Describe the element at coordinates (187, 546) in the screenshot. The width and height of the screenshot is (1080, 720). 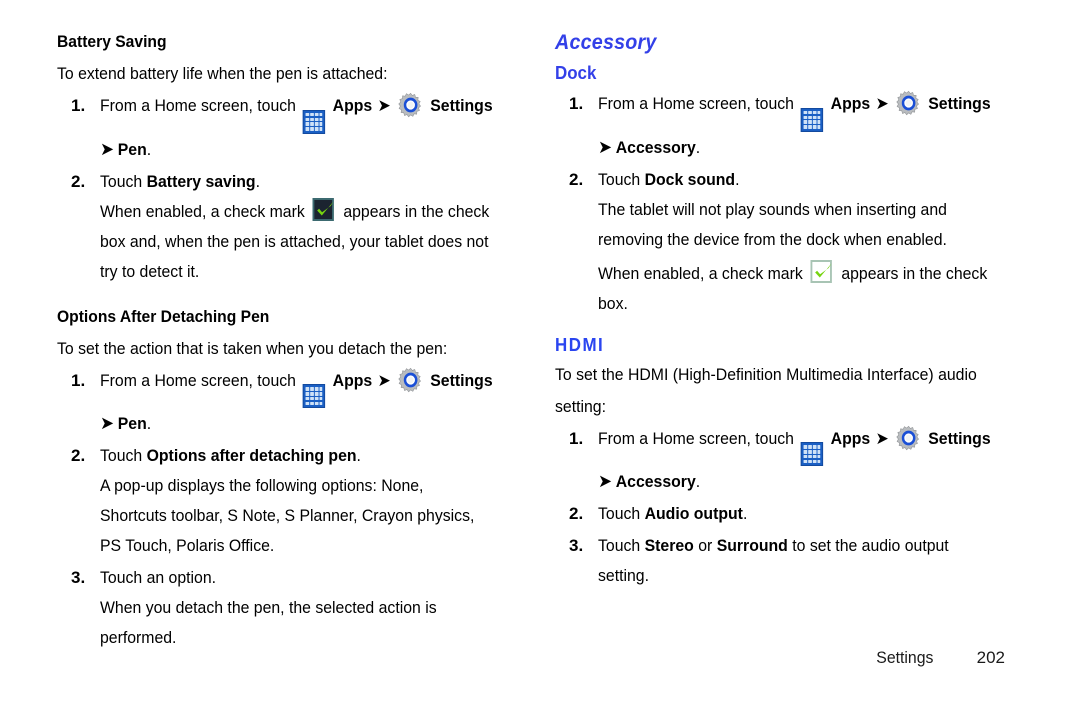
I see `step-detail-line: PS Touch, Polaris Office.` at that location.